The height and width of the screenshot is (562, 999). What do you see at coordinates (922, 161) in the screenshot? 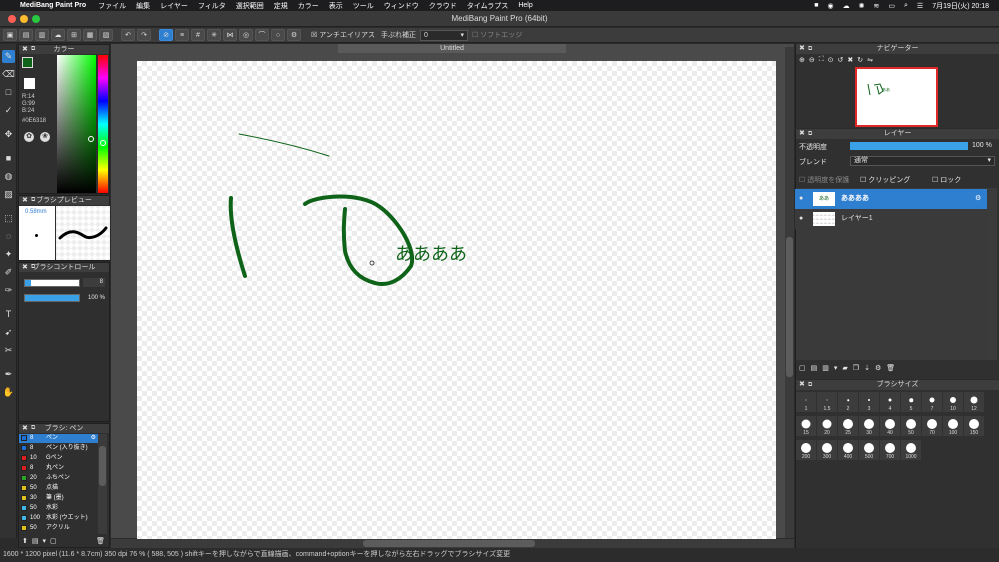
I see `blend-select: 通常 ▾` at bounding box center [922, 161].